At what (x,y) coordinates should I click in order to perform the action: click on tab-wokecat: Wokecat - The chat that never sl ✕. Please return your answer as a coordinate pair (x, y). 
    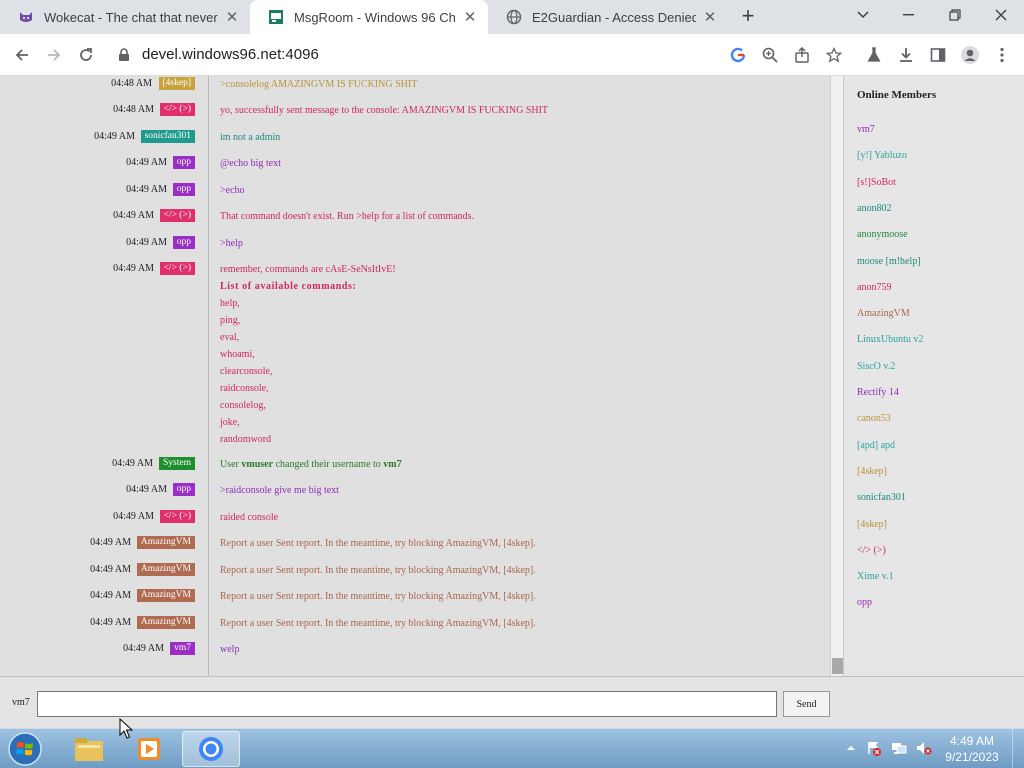
    Looking at the image, I should click on (125, 17).